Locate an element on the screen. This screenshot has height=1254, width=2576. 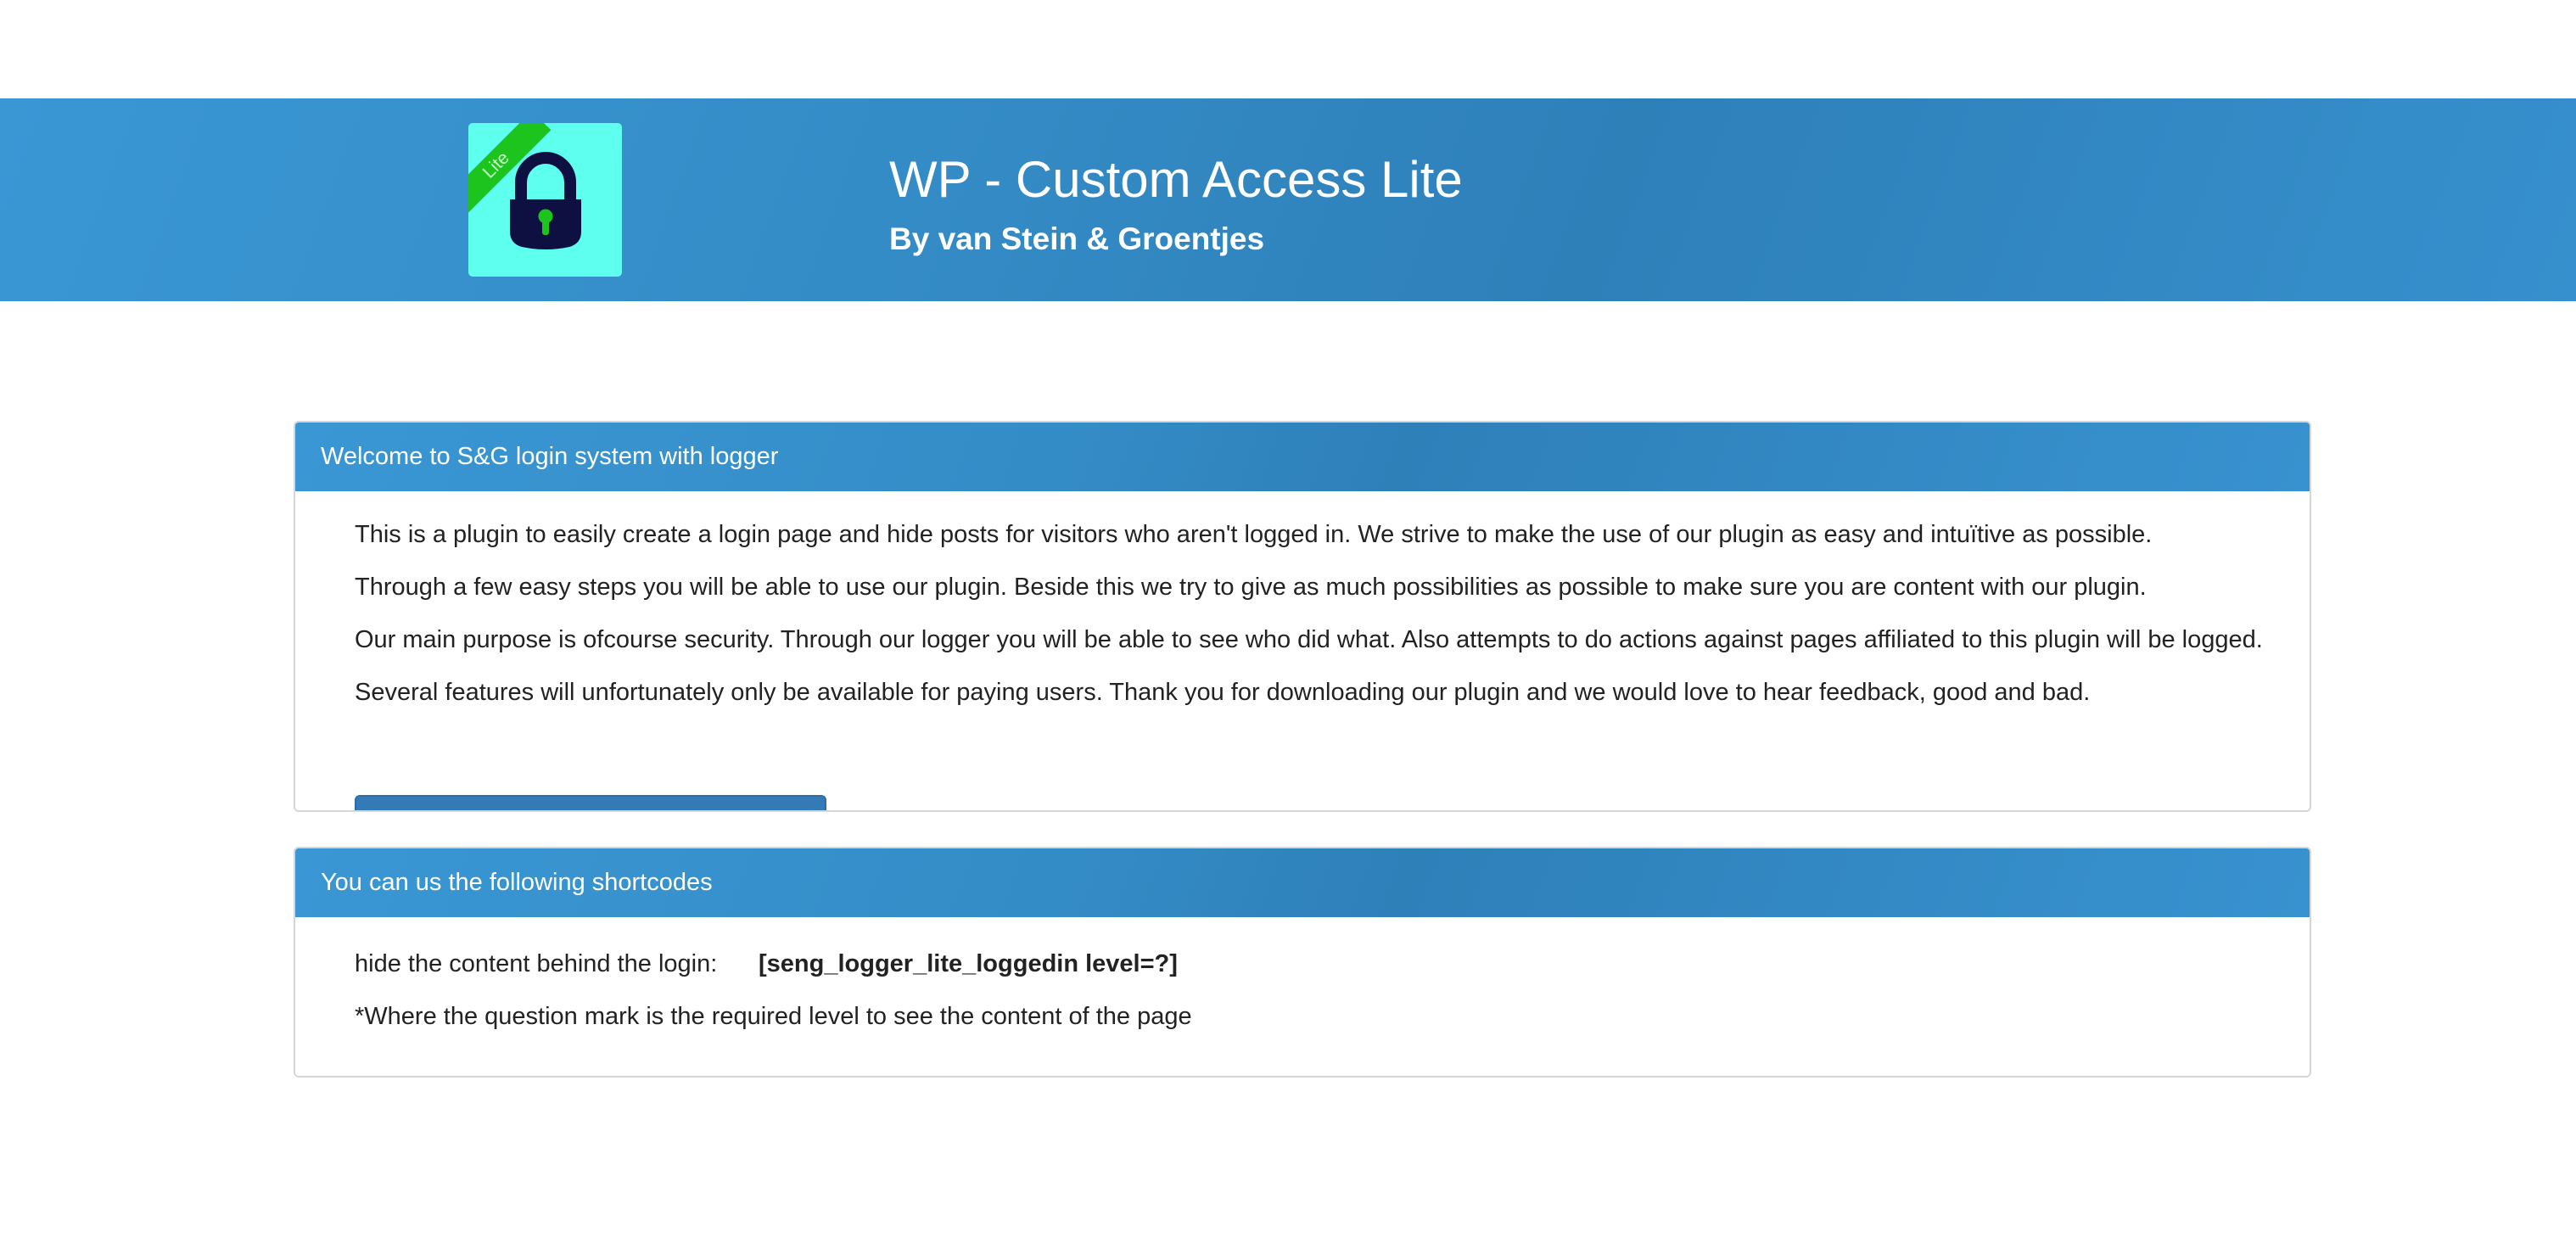
shortcode-label: hide the content behind the login: is located at coordinates (536, 963).